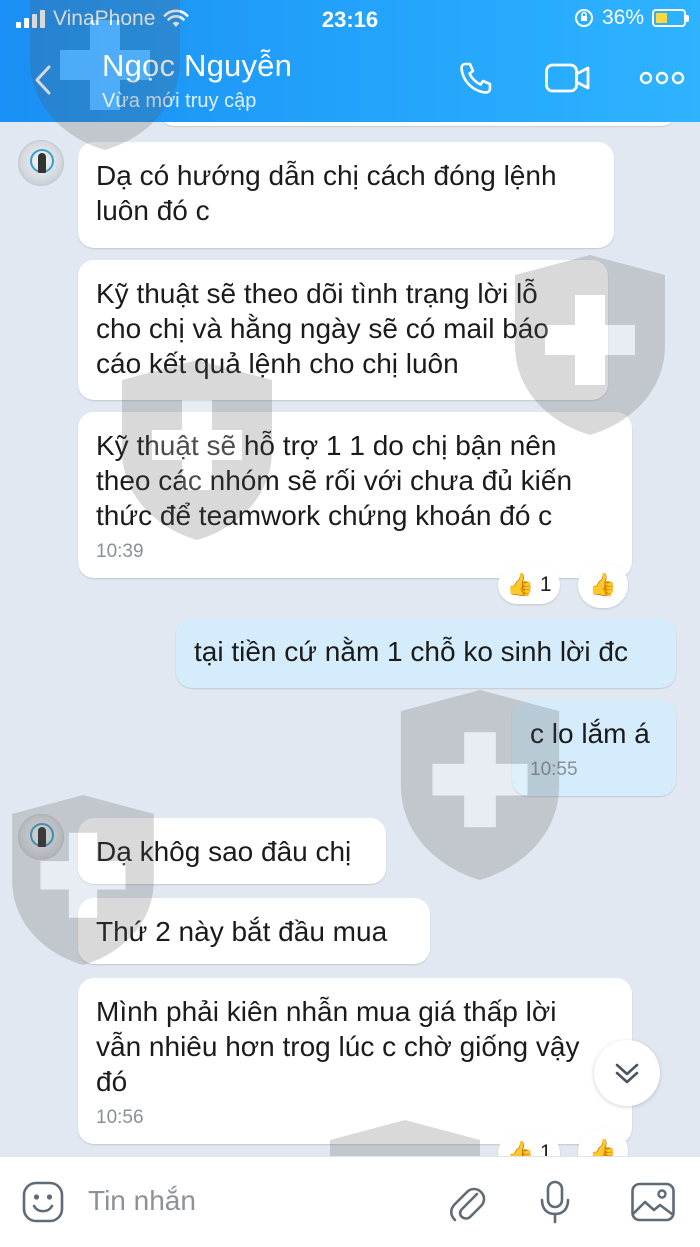 This screenshot has width=700, height=1247. I want to click on attach-button, so click(467, 1202).